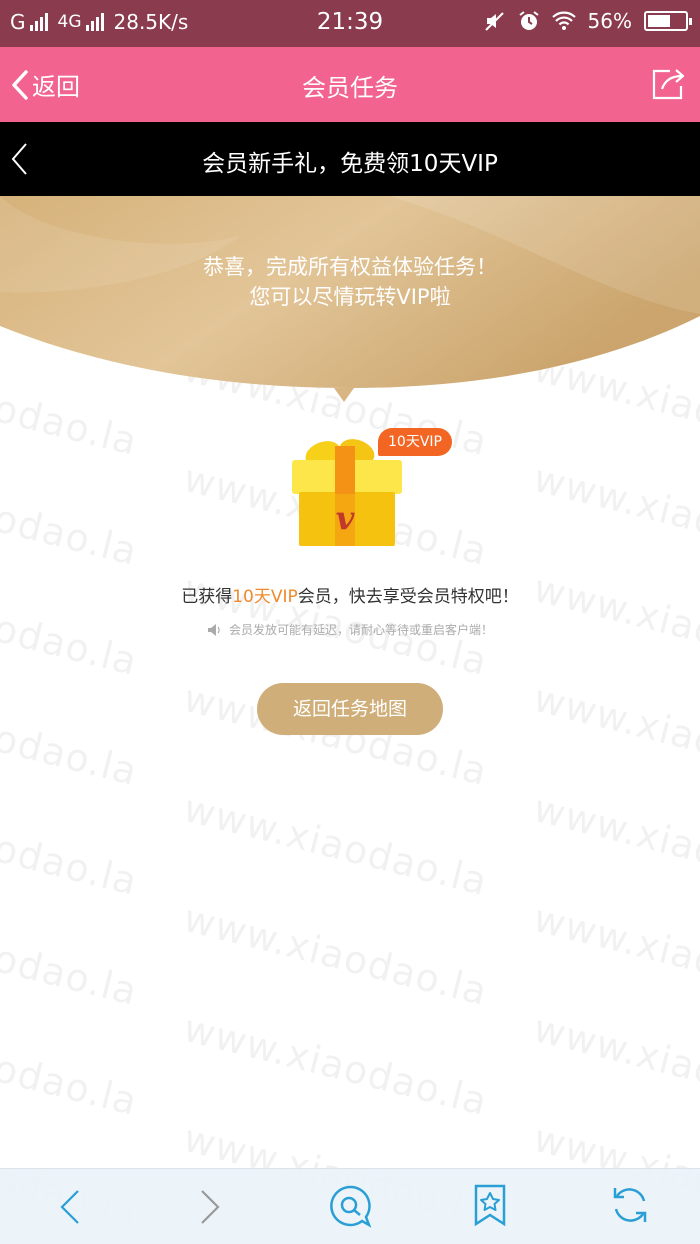  I want to click on obtained-suffix: 会员，快去享受会员特权吧！, so click(408, 597).